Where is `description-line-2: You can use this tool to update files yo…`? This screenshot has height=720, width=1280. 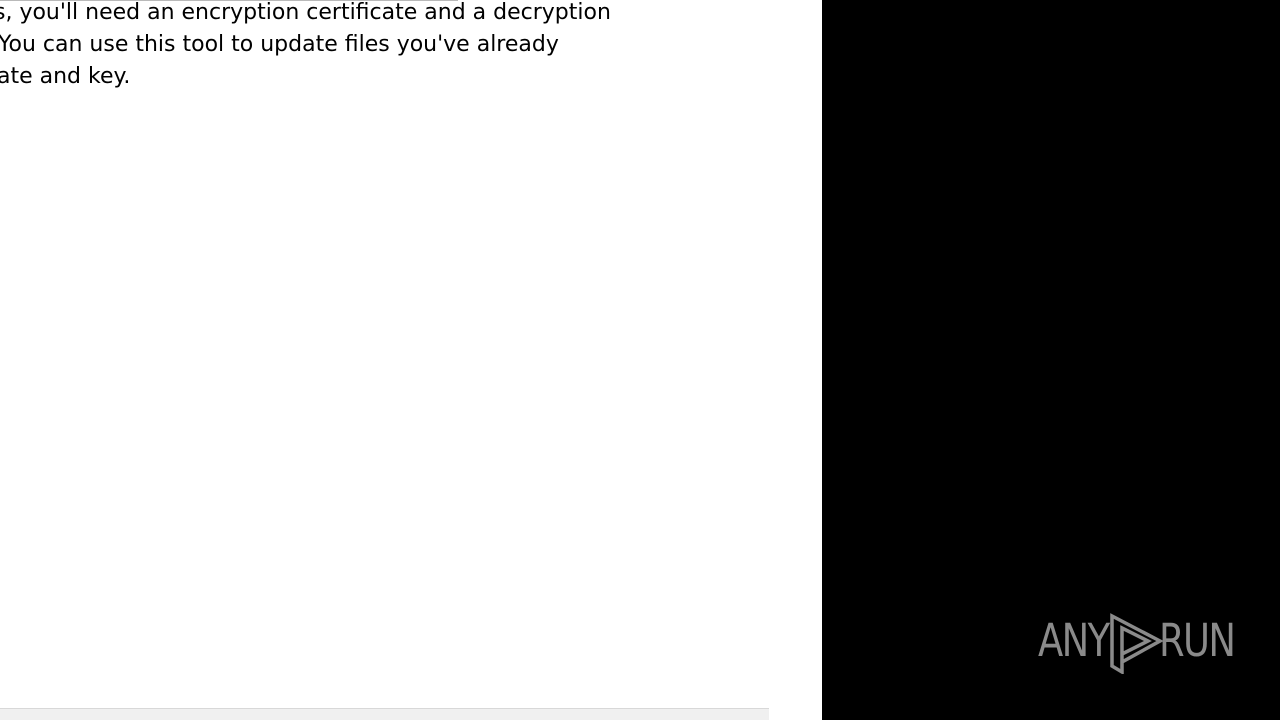 description-line-2: You can use this tool to update files yo… is located at coordinates (279, 44).